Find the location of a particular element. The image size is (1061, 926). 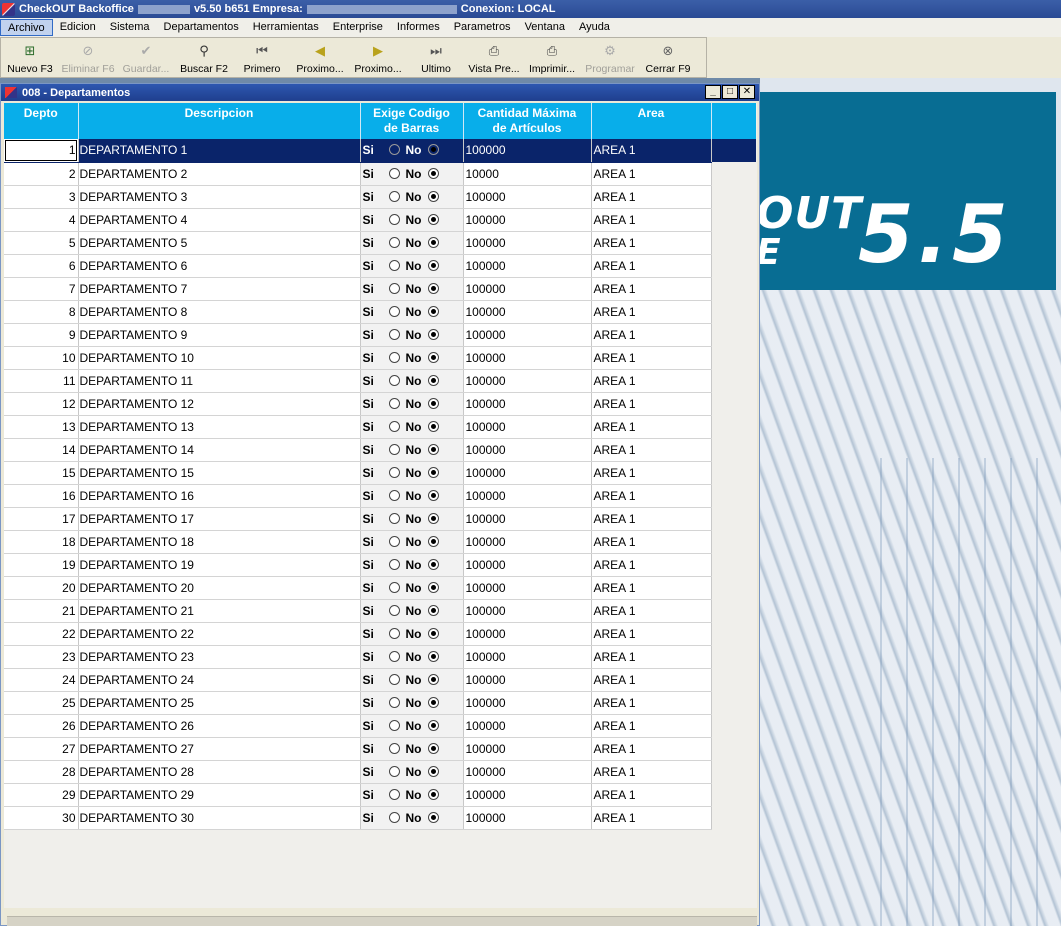

cell-depto: 7 is located at coordinates (41, 289).